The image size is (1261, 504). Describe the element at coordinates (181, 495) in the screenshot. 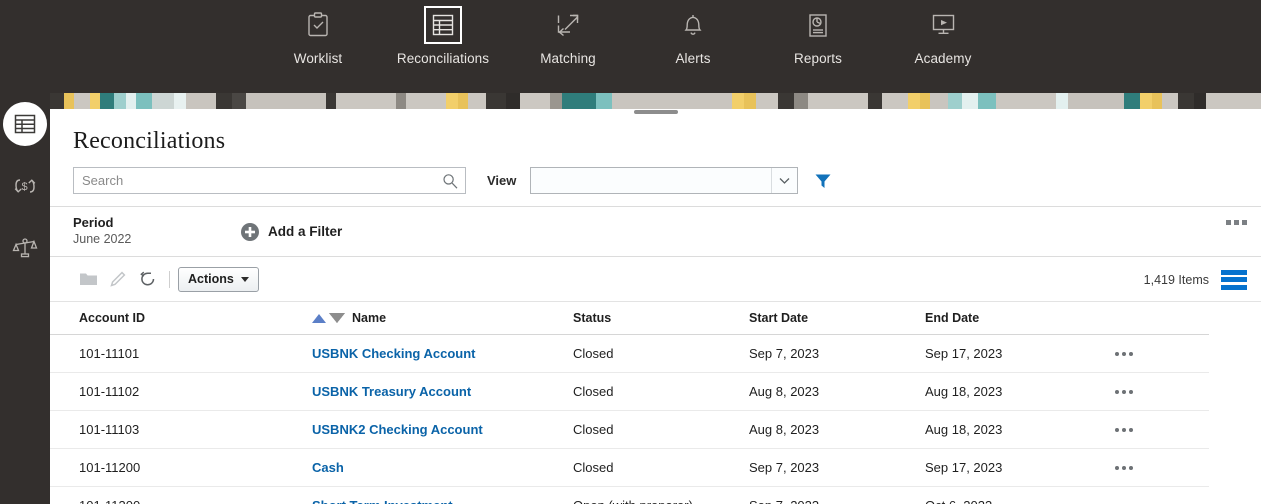

I see `cell-account-id: 101-11300` at that location.